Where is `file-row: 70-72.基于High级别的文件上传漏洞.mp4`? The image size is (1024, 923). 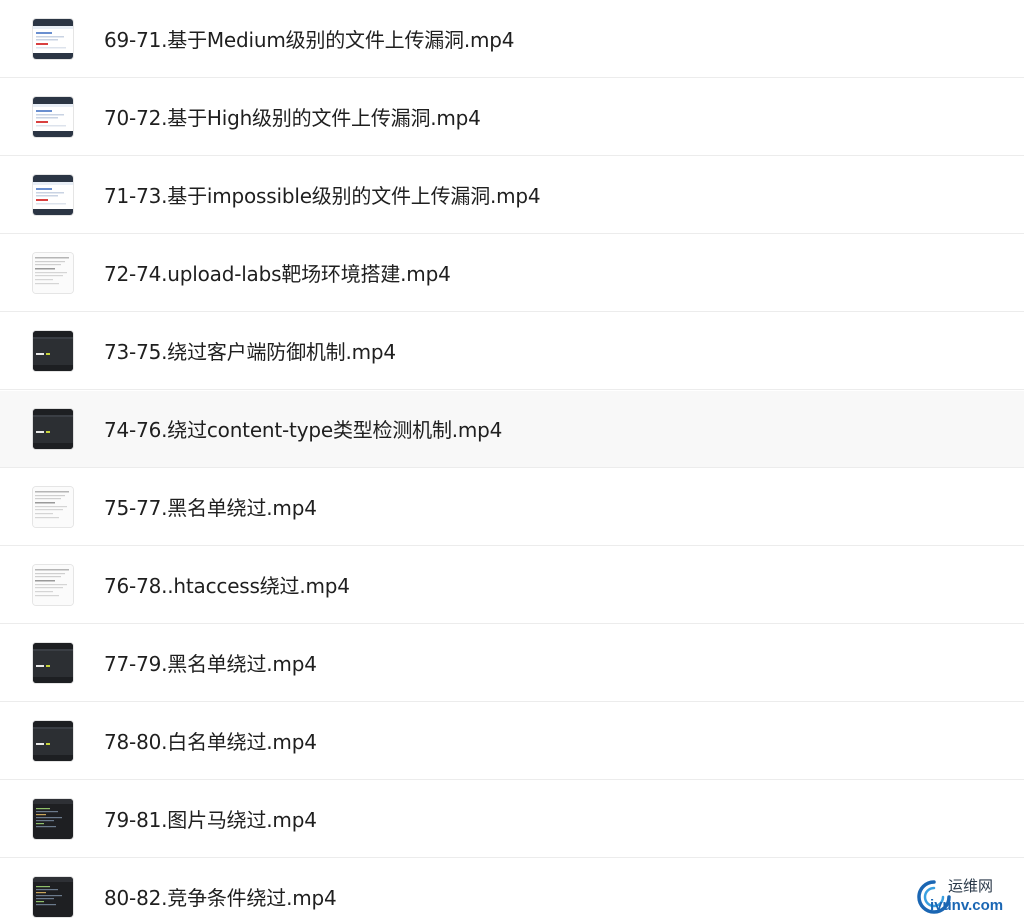
file-row: 70-72.基于High级别的文件上传漏洞.mp4 is located at coordinates (512, 117).